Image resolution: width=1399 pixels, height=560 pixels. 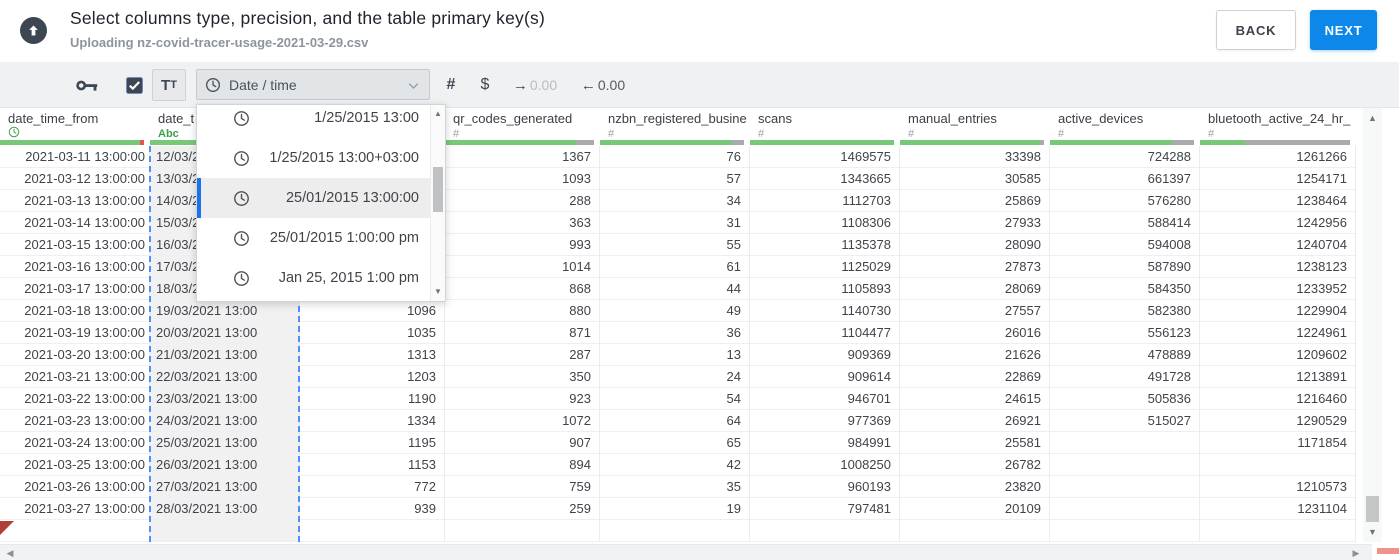 What do you see at coordinates (75, 124) in the screenshot?
I see `column-header-date_time_from: date_time_from` at bounding box center [75, 124].